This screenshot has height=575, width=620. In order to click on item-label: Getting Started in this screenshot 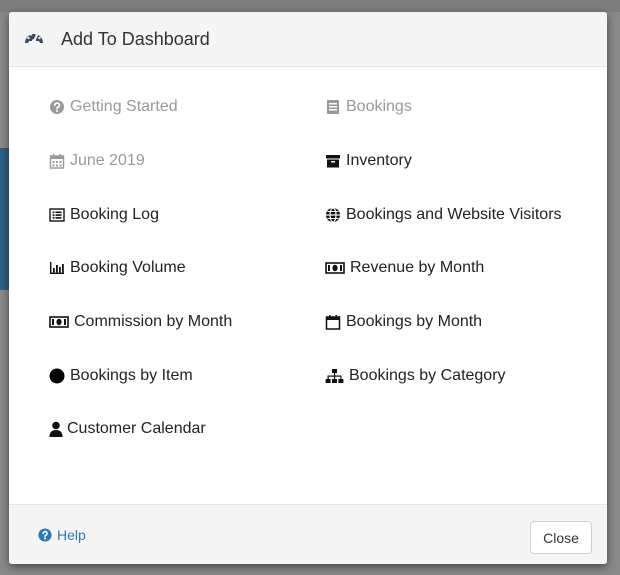, I will do `click(124, 106)`.